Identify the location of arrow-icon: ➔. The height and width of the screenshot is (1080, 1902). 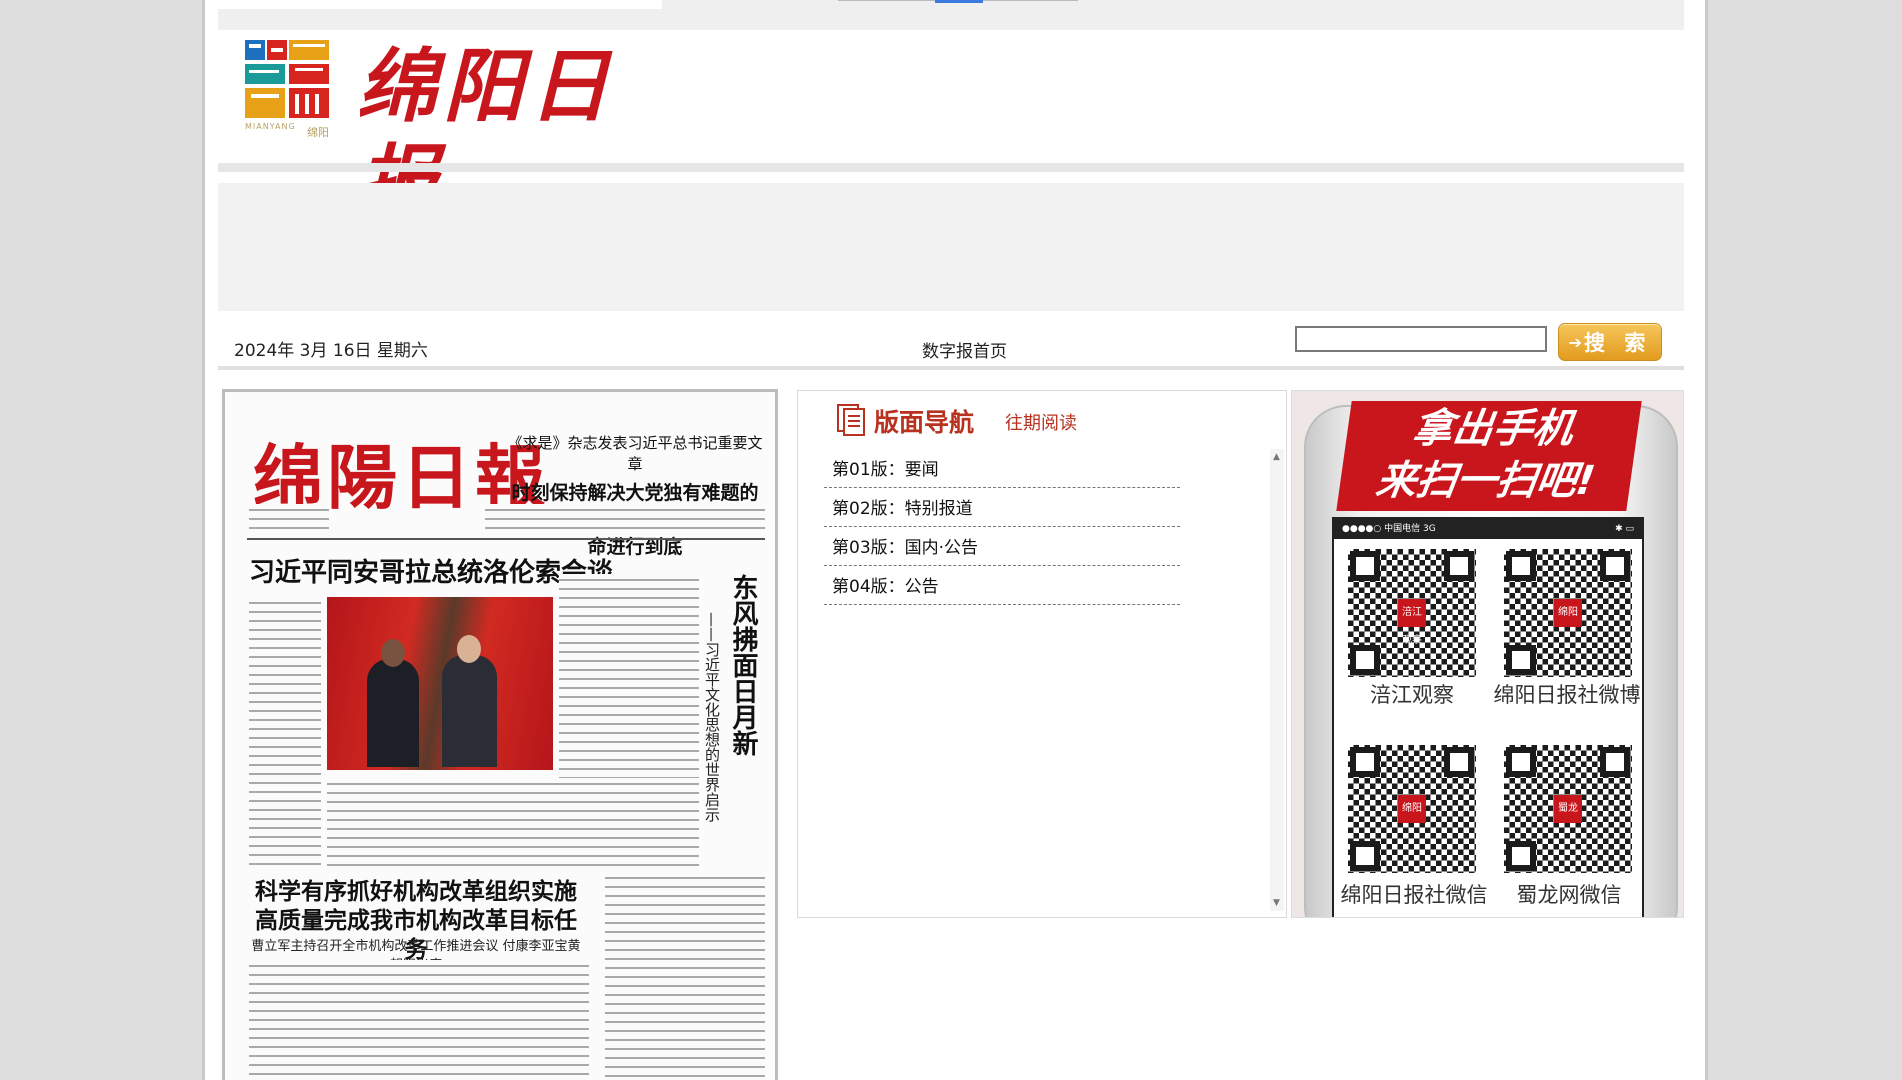
(1575, 342).